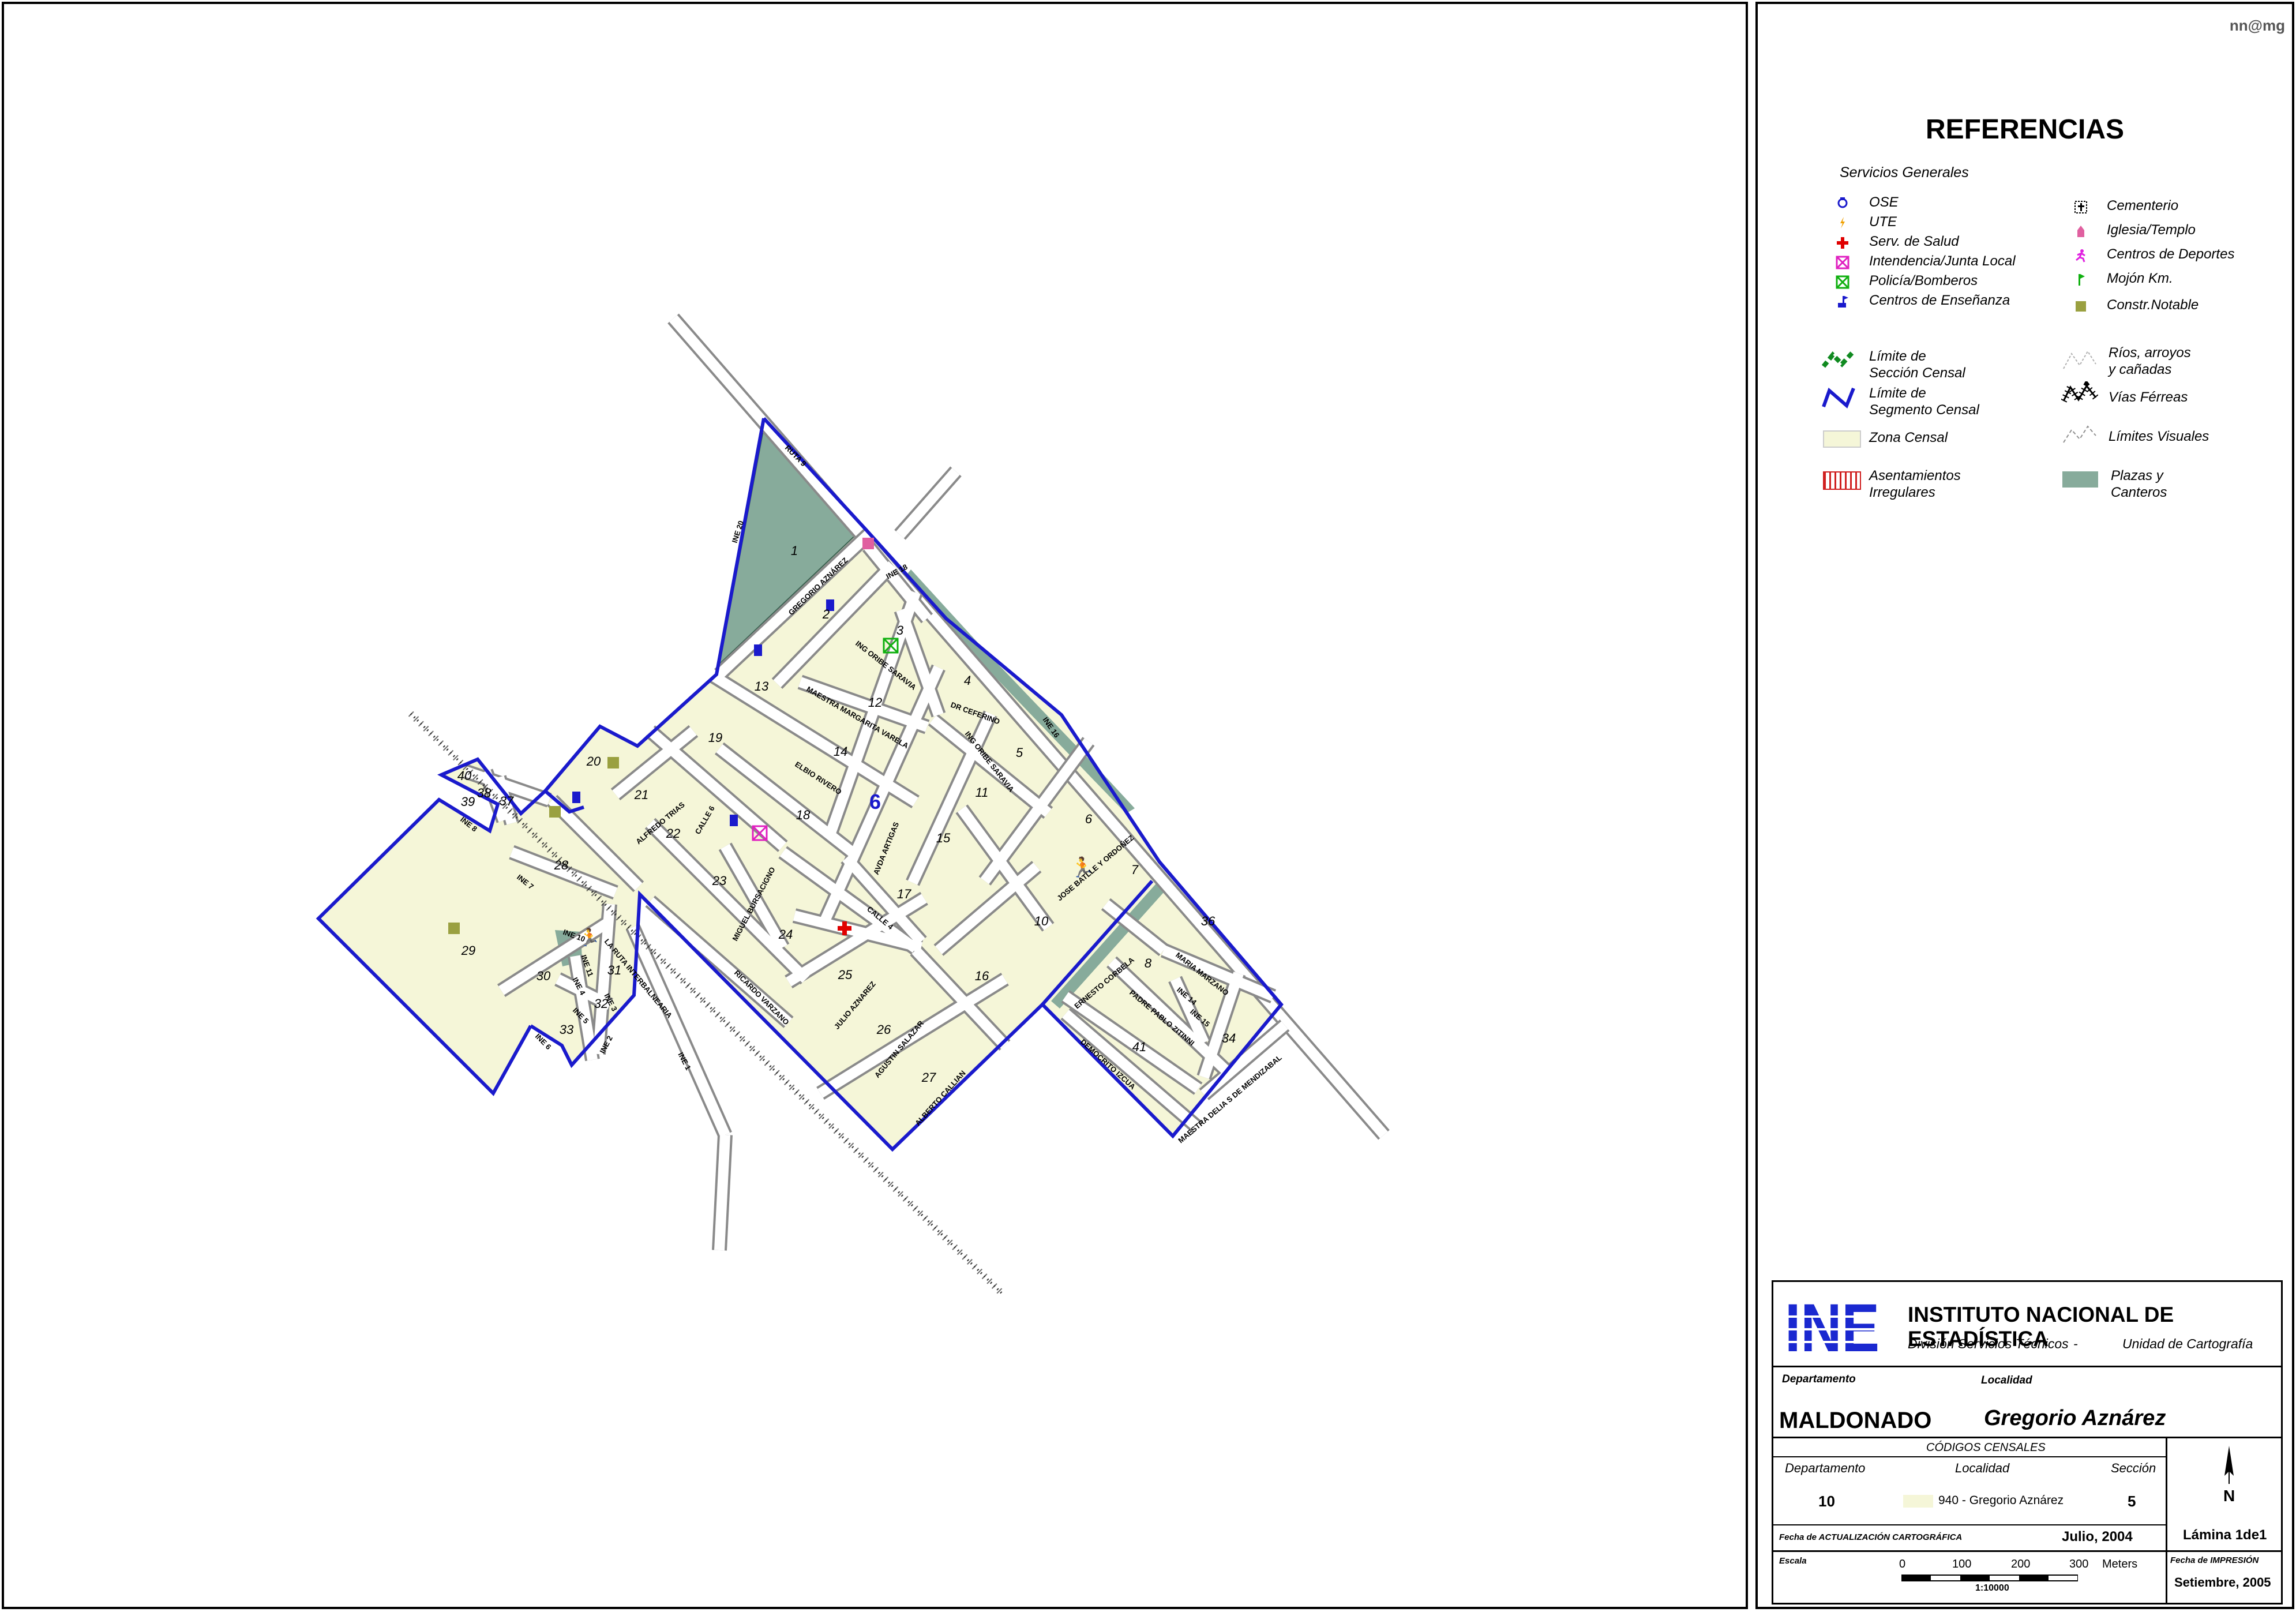  Describe the element at coordinates (904, 894) in the screenshot. I see `seg-17: 17` at that location.